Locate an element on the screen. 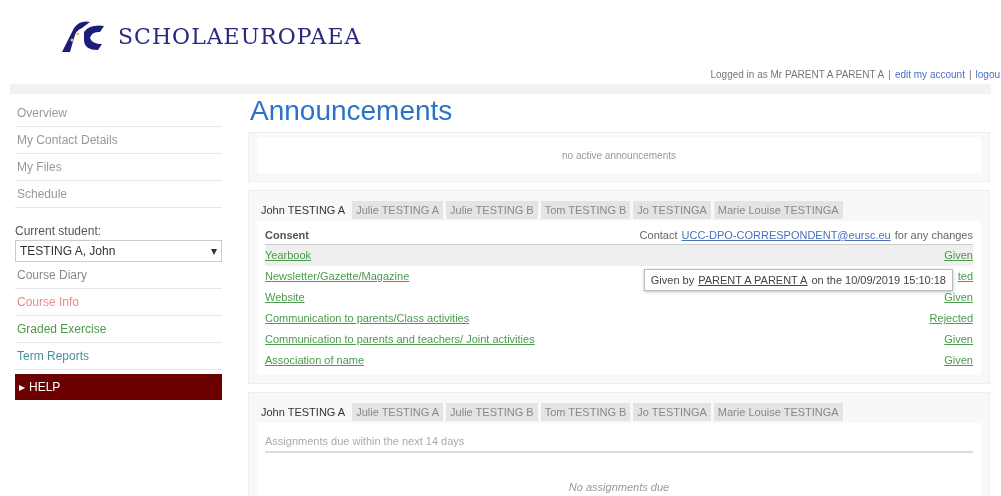  tooltip: Given by PARENT A PARENT A on the 10/09/2019 15:10:18 is located at coordinates (798, 280).